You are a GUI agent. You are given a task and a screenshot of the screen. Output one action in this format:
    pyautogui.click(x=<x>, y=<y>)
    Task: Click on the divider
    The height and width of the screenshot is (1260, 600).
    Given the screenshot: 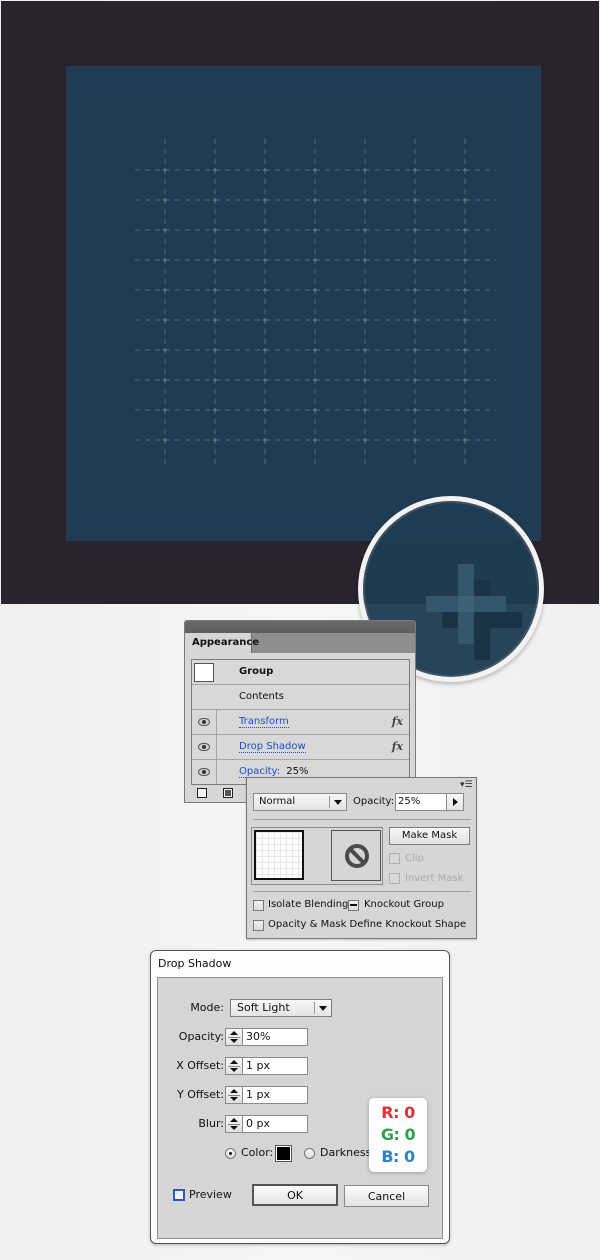 What is the action you would take?
    pyautogui.click(x=362, y=819)
    